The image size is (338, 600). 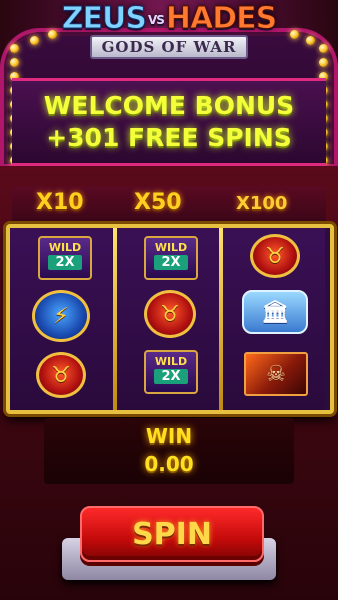 I want to click on logo-title: ZEUS VSHADES, so click(x=169, y=19).